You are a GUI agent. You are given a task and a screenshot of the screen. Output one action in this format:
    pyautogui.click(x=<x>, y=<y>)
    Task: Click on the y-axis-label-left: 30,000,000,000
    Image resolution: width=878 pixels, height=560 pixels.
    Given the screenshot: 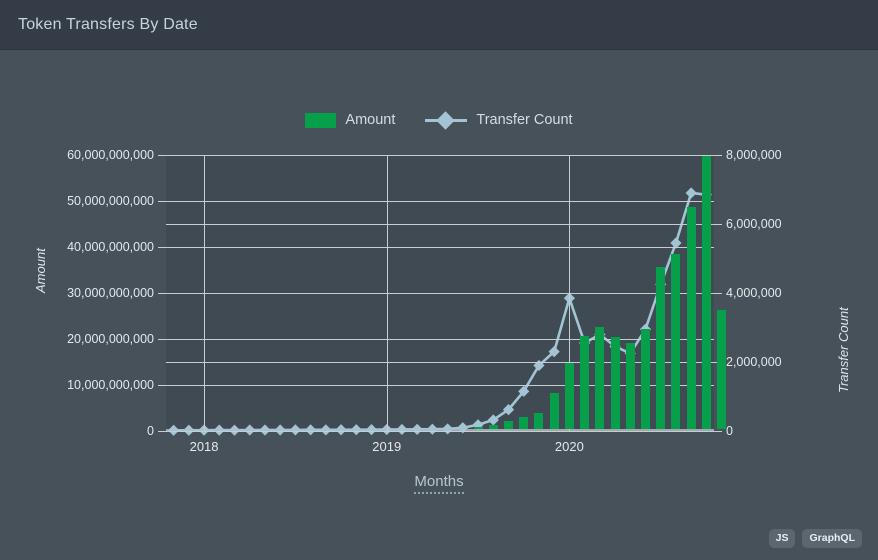 What is the action you would take?
    pyautogui.click(x=110, y=293)
    